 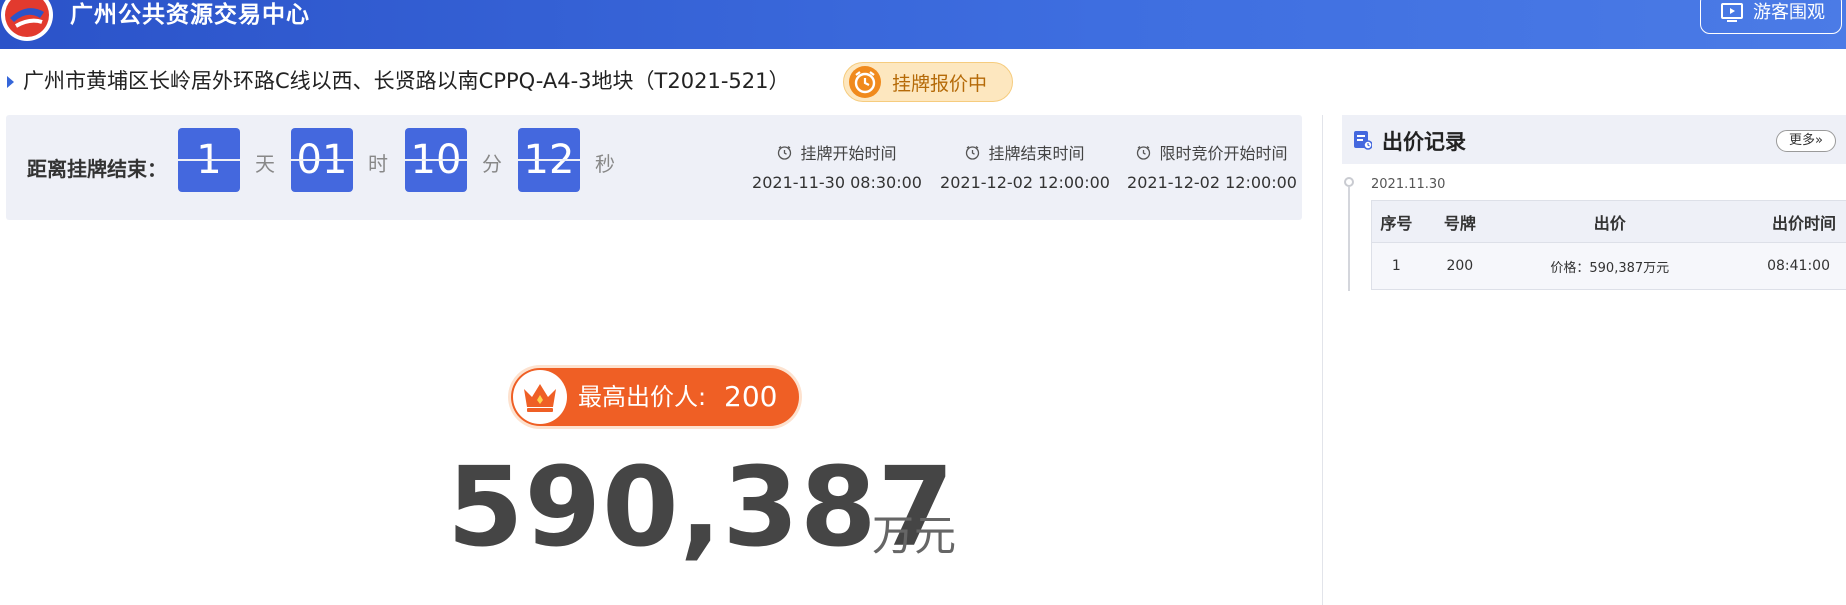 What do you see at coordinates (436, 160) in the screenshot?
I see `countdown-minutes: 10` at bounding box center [436, 160].